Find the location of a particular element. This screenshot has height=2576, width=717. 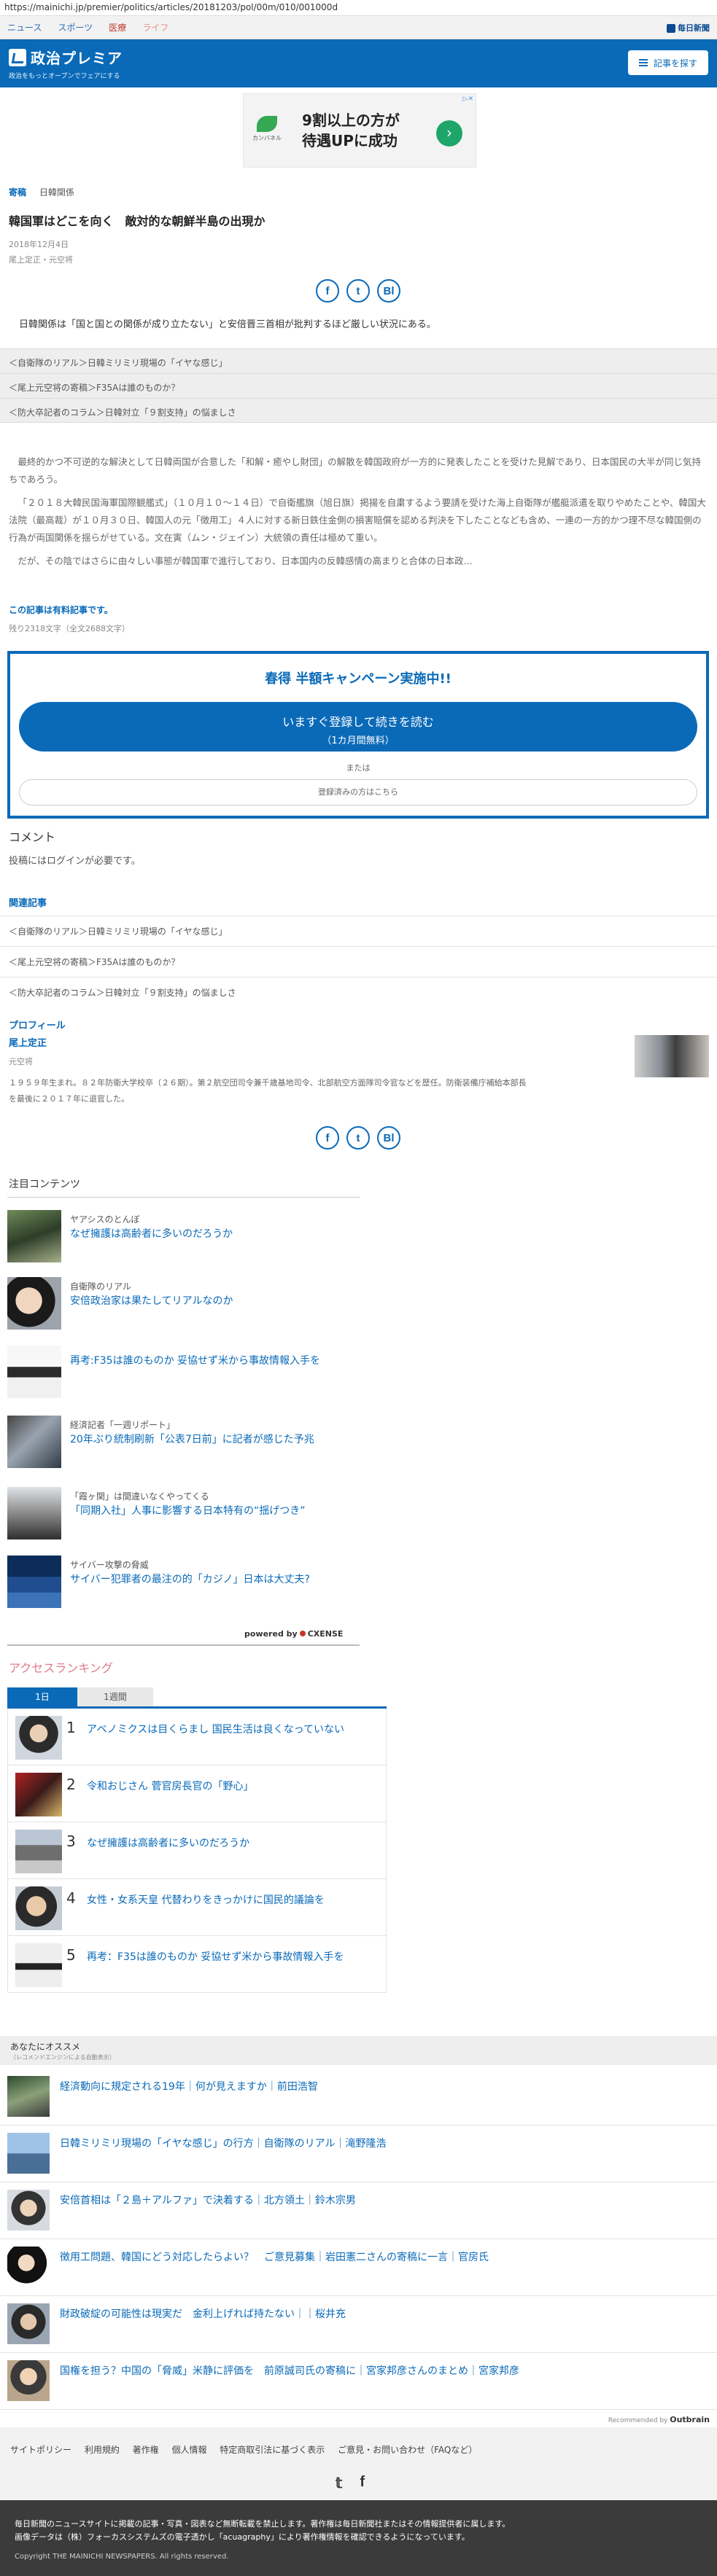

profile-title: 元空将 is located at coordinates (21, 1061).